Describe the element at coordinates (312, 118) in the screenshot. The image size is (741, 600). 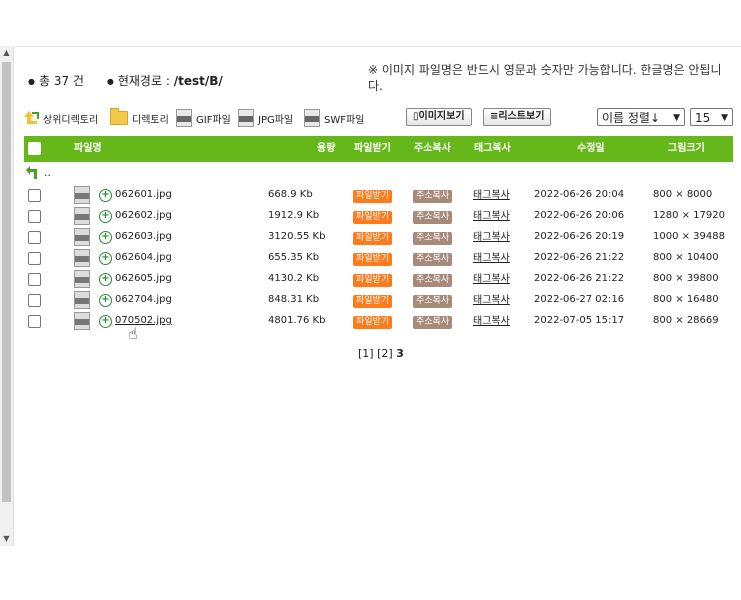
I see `swf-file-icon` at that location.